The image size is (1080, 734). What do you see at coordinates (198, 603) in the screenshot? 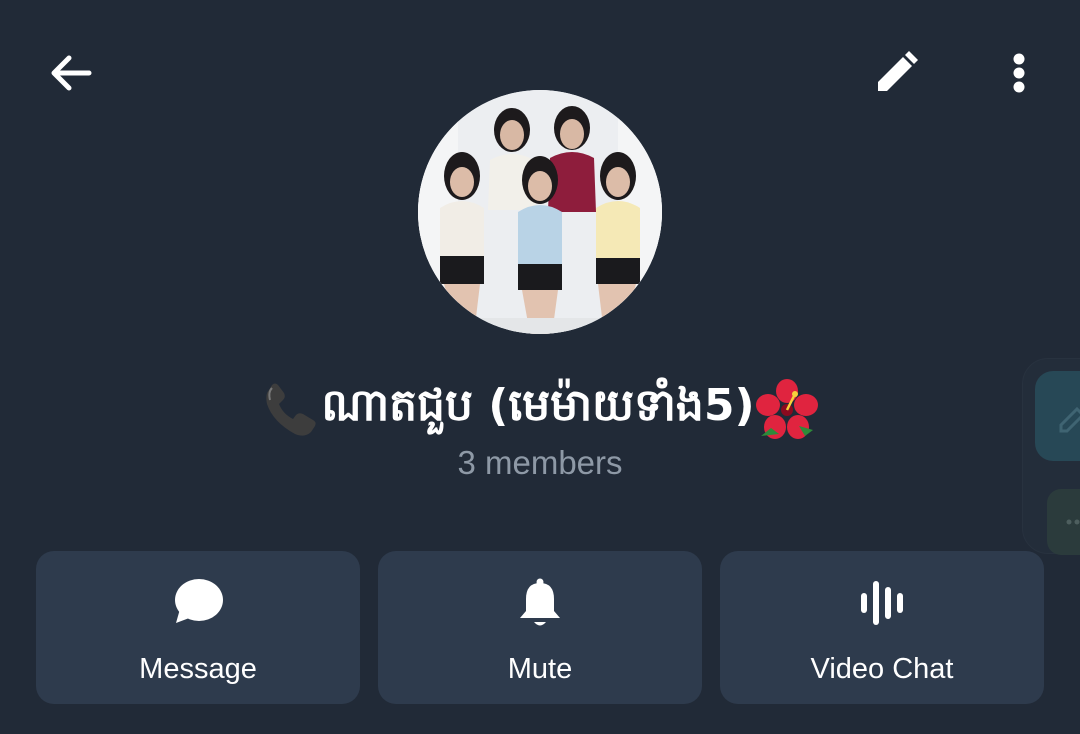
I see `chat-bubble-icon` at bounding box center [198, 603].